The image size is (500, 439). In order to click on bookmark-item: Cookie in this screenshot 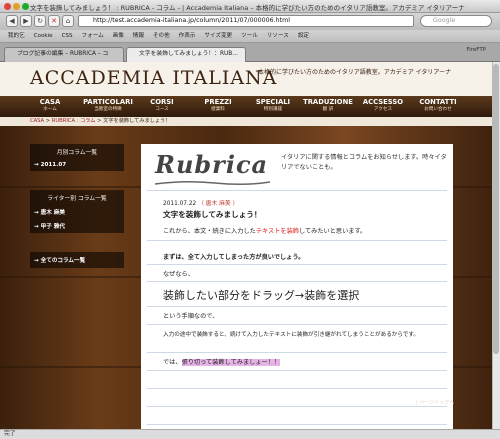, I will do `click(43, 36)`.